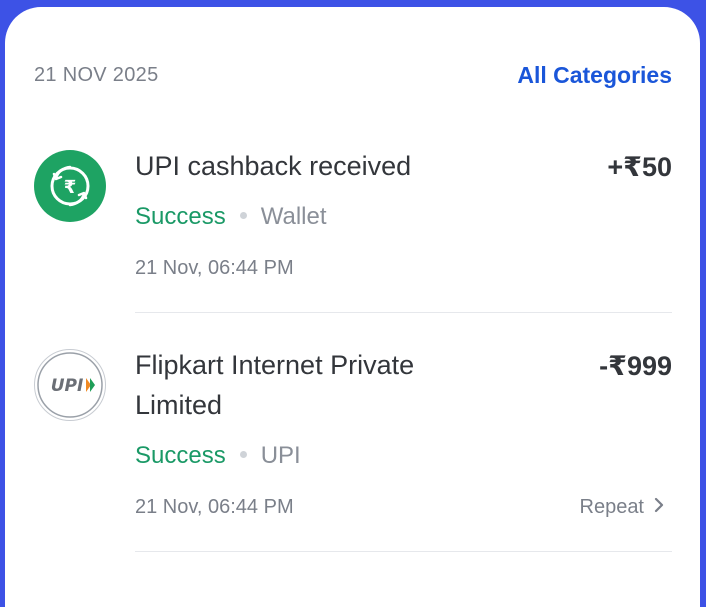  I want to click on transaction-amount: +₹50, so click(639, 167).